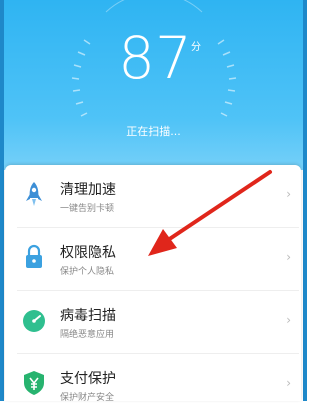 The width and height of the screenshot is (320, 416). Describe the element at coordinates (155, 58) in the screenshot. I see `score-value: 87` at that location.